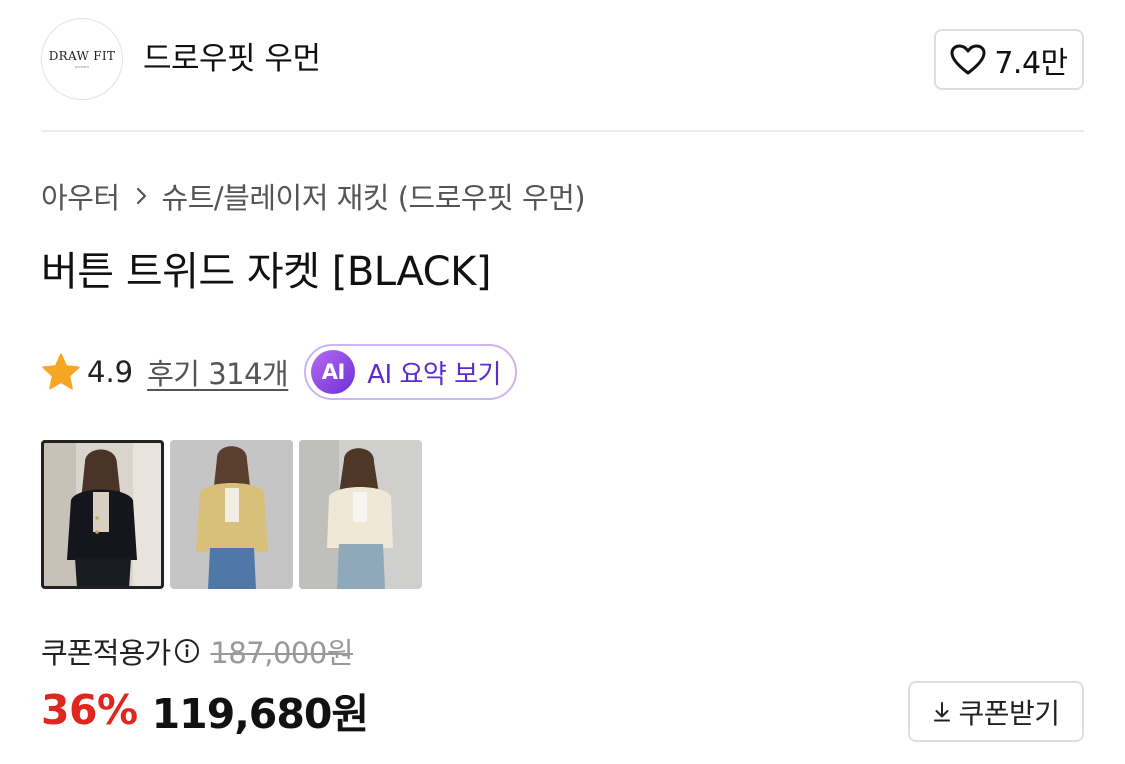  Describe the element at coordinates (282, 653) in the screenshot. I see `original-price: 187,000원` at that location.